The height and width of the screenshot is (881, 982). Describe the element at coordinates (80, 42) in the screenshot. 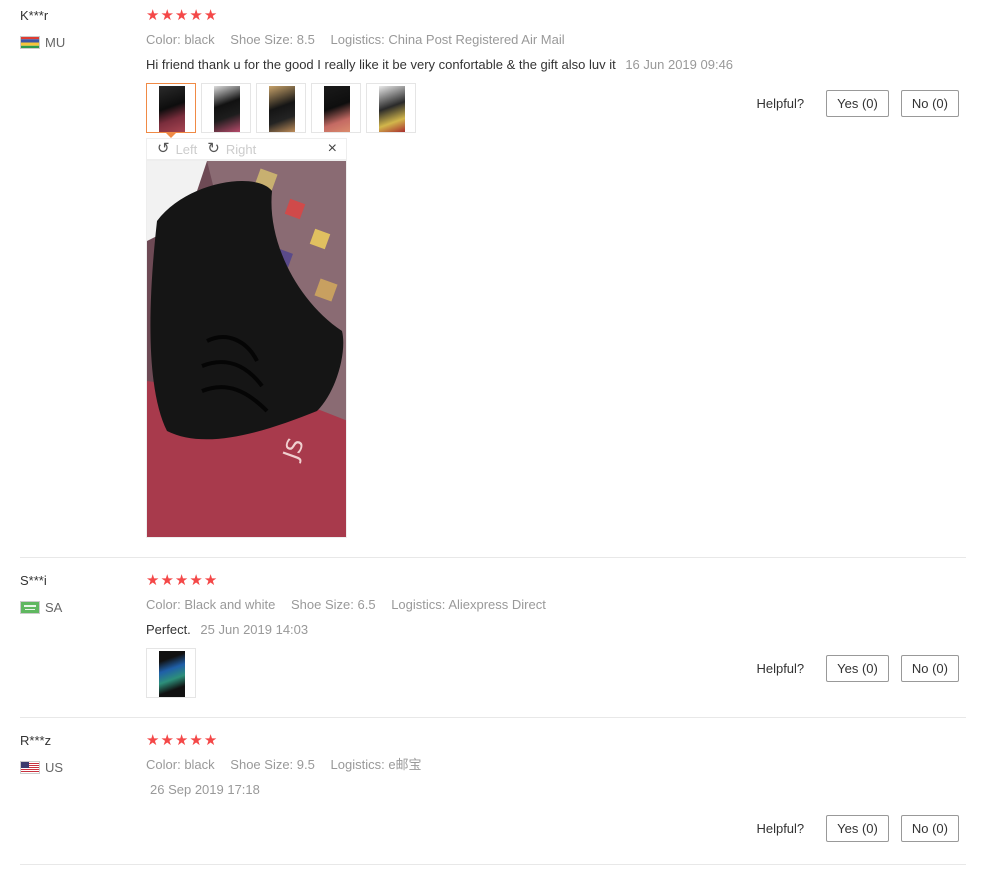

I see `reviewer-country: MU` at that location.